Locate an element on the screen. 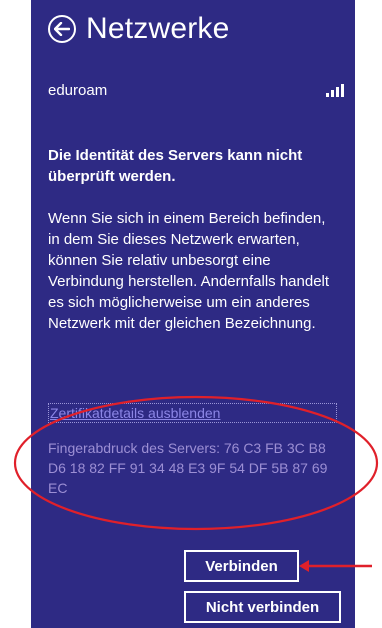 The width and height of the screenshot is (382, 628). network-row: eduroam is located at coordinates (196, 90).